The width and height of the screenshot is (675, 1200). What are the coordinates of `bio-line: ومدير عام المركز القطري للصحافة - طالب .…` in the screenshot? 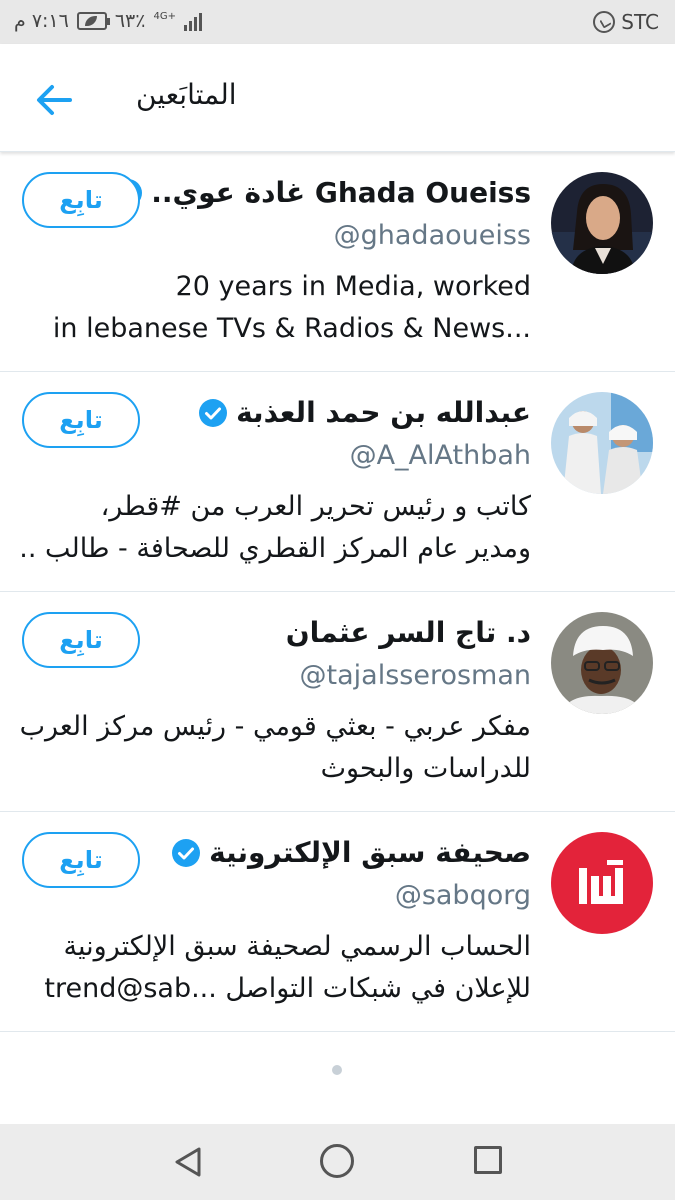 It's located at (275, 548).